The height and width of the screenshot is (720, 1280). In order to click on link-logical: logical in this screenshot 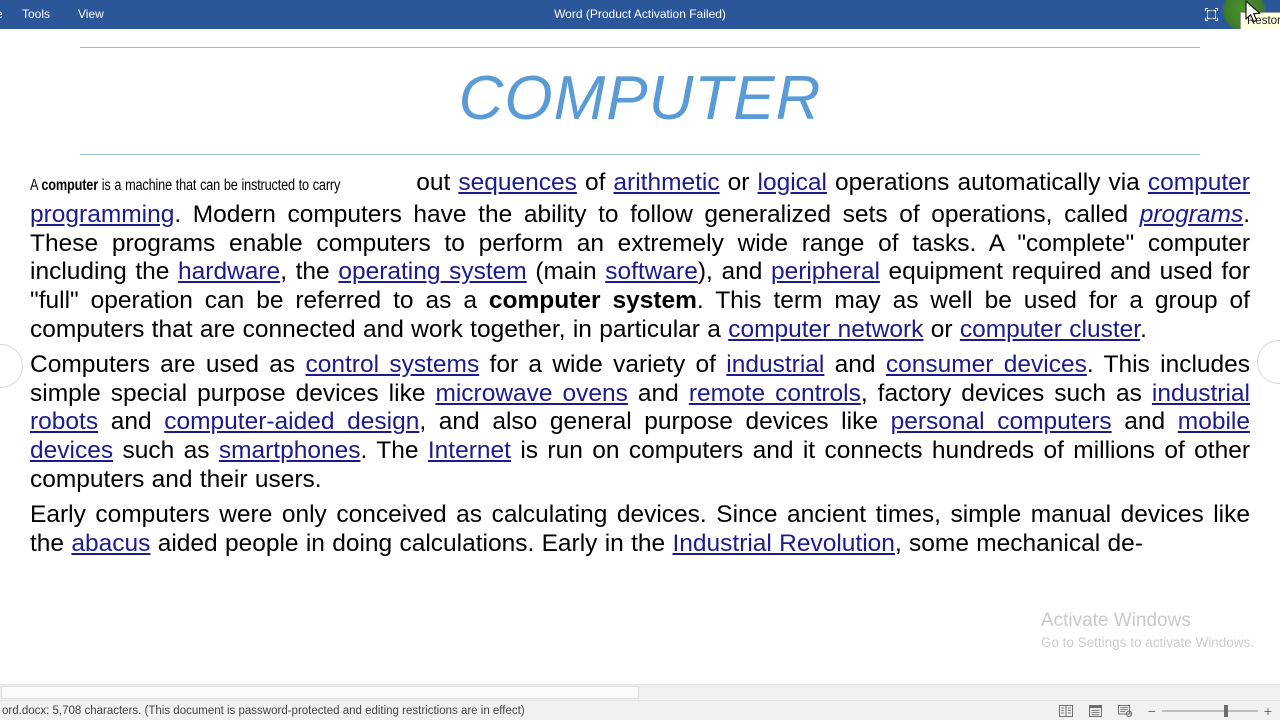, I will do `click(792, 182)`.